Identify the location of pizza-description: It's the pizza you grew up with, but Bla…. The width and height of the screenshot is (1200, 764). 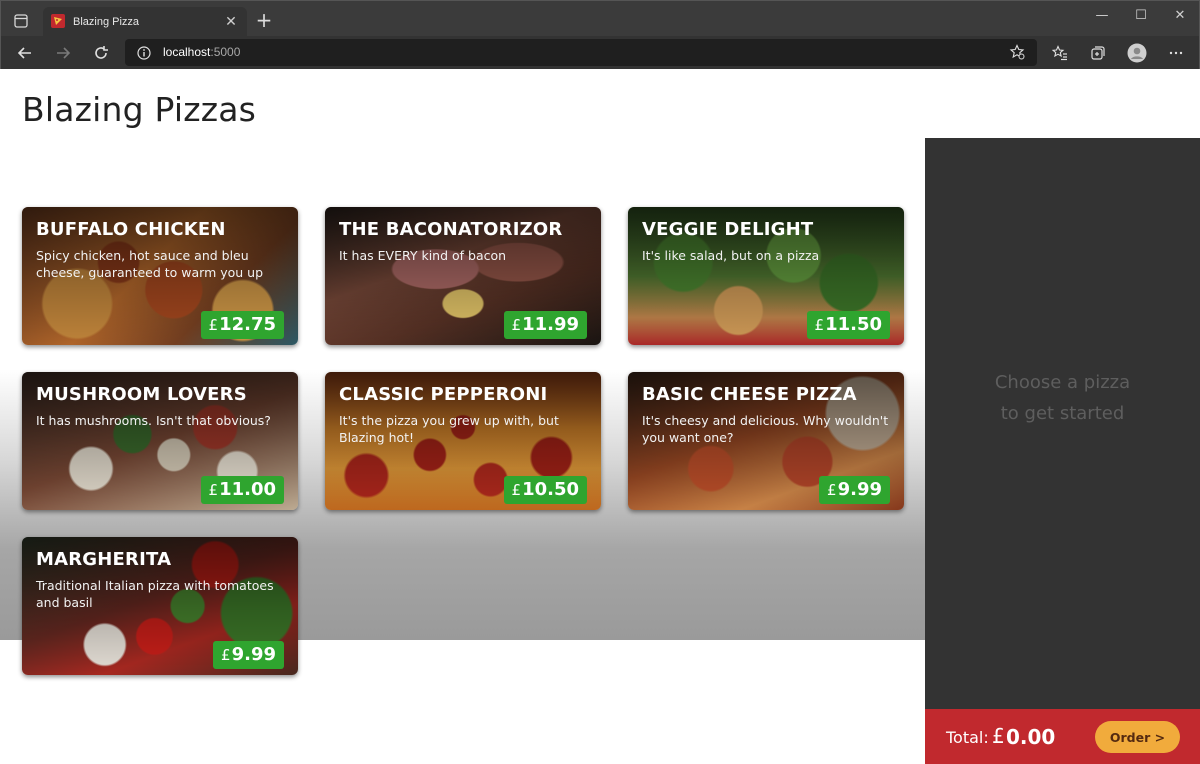
(449, 429).